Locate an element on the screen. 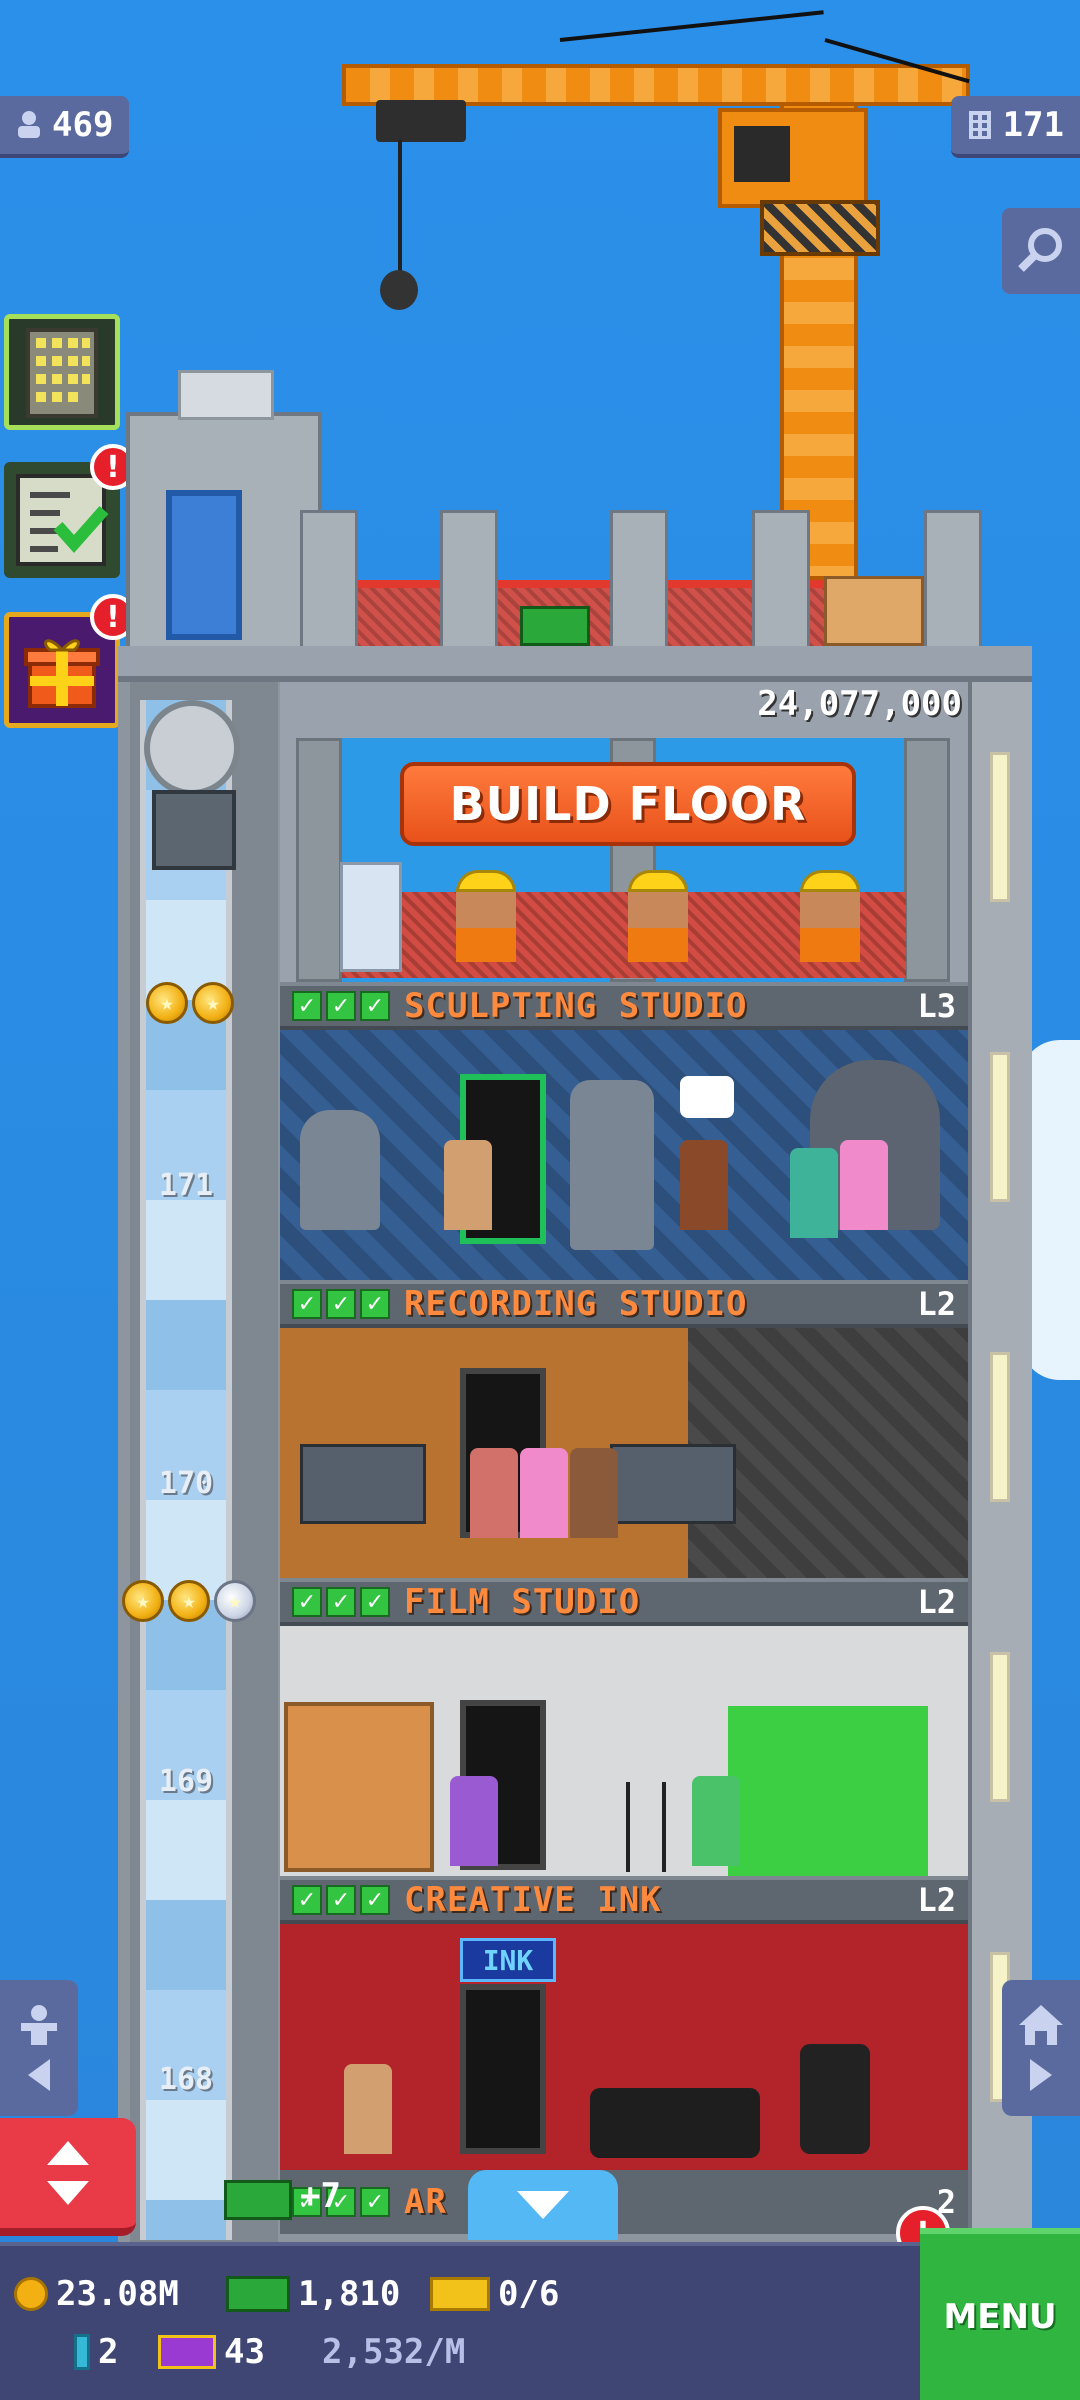 The image size is (1080, 2400). floor-stars: ★ ★ ★ is located at coordinates (189, 1601).